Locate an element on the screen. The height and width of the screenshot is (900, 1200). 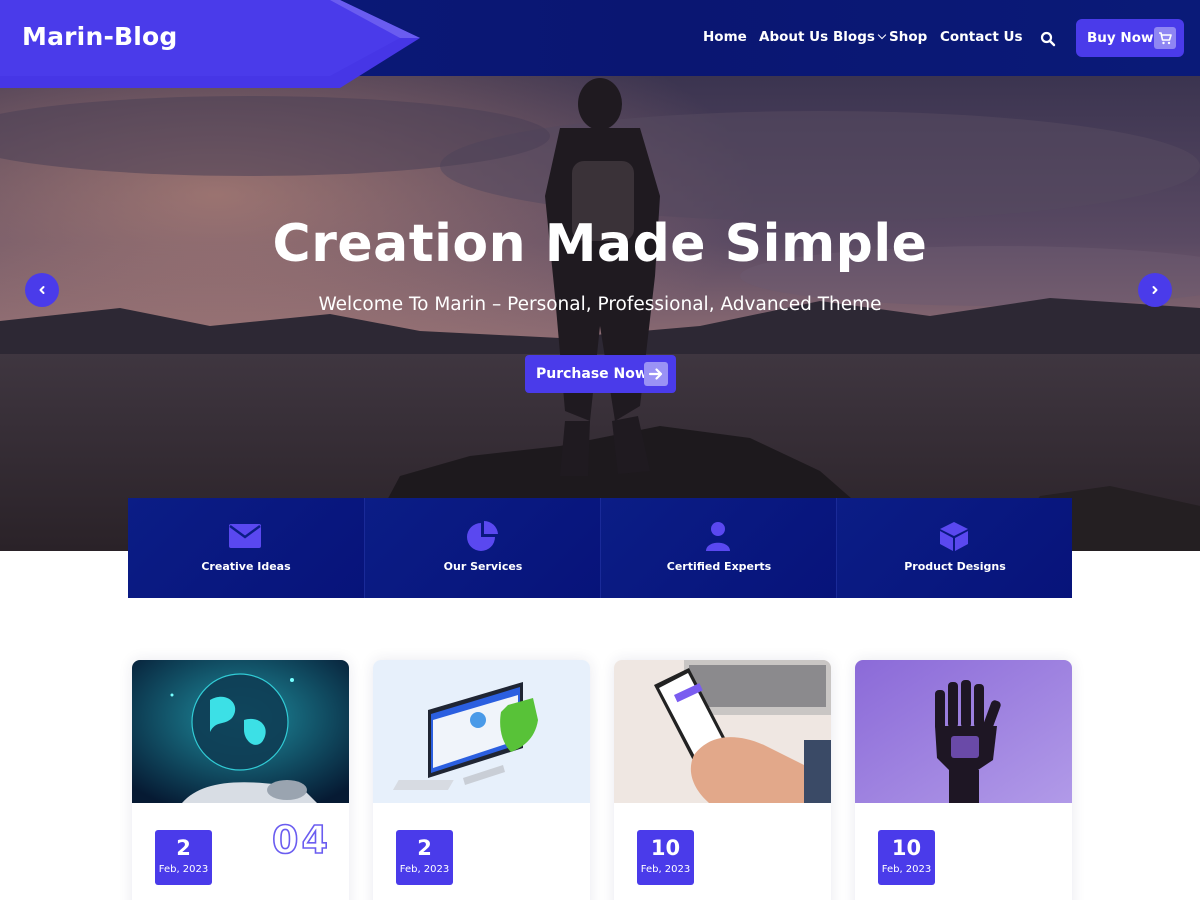
nav-home: Home is located at coordinates (725, 37).